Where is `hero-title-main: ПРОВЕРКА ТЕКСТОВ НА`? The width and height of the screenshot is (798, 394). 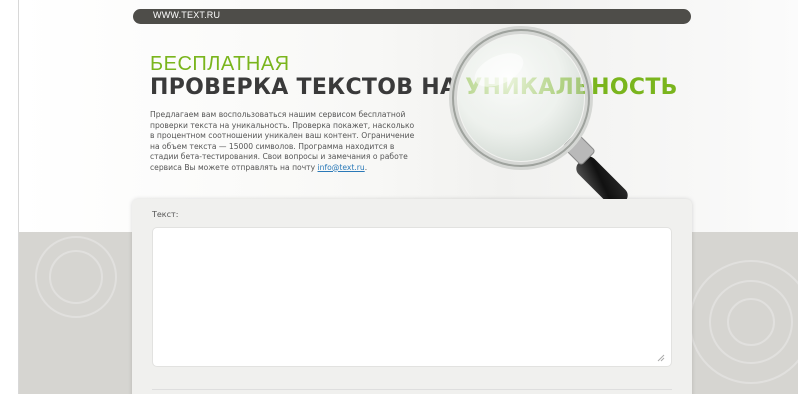
hero-title-main: ПРОВЕРКА ТЕКСТОВ НА is located at coordinates (308, 87).